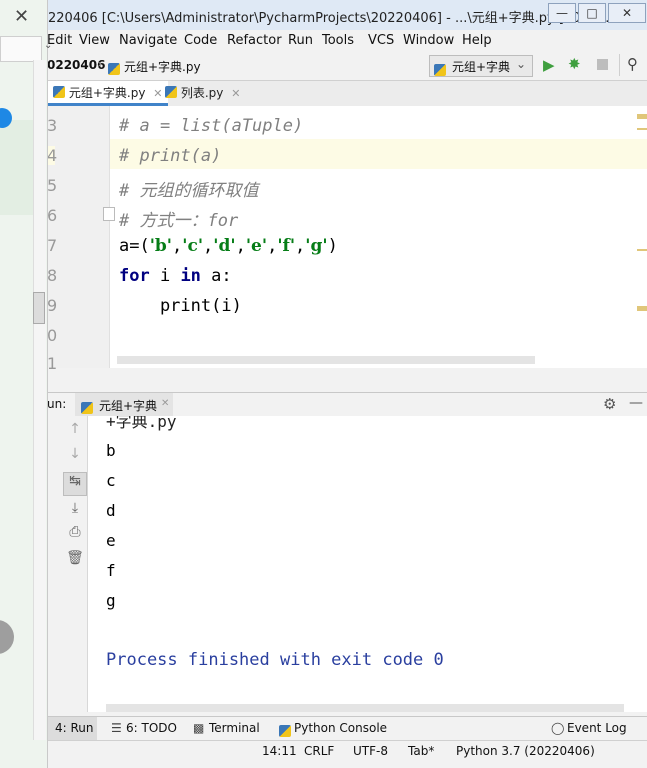 This screenshot has width=647, height=768. I want to click on python-console-toolwindow-tab: Python Console, so click(340, 728).